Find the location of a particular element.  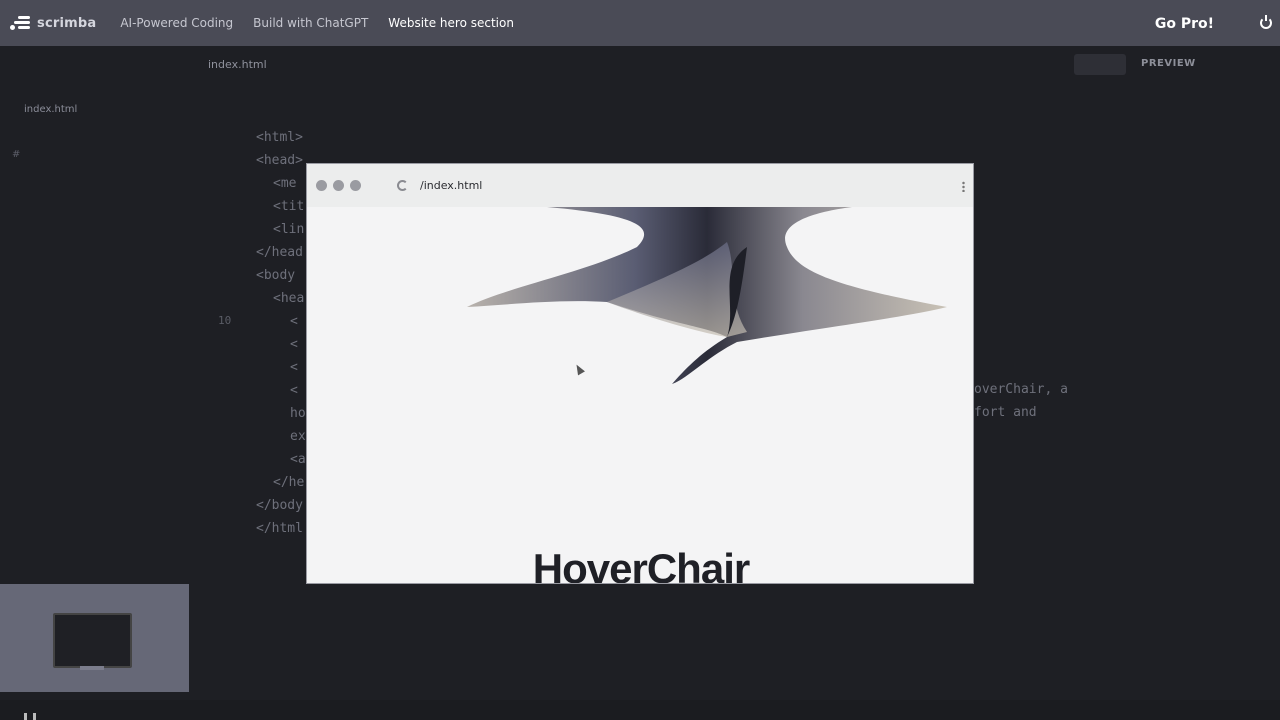

code-line: <hea is located at coordinates (289, 298).